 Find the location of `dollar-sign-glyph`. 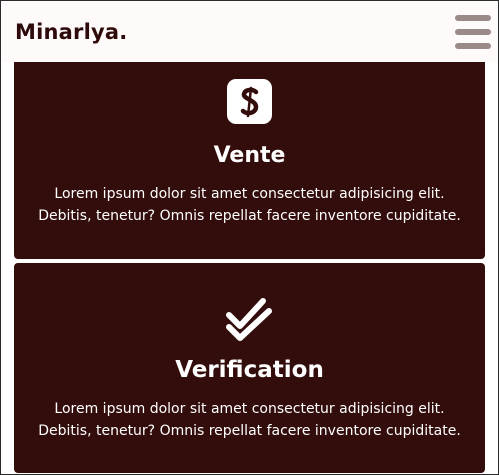

dollar-sign-glyph is located at coordinates (249, 101).